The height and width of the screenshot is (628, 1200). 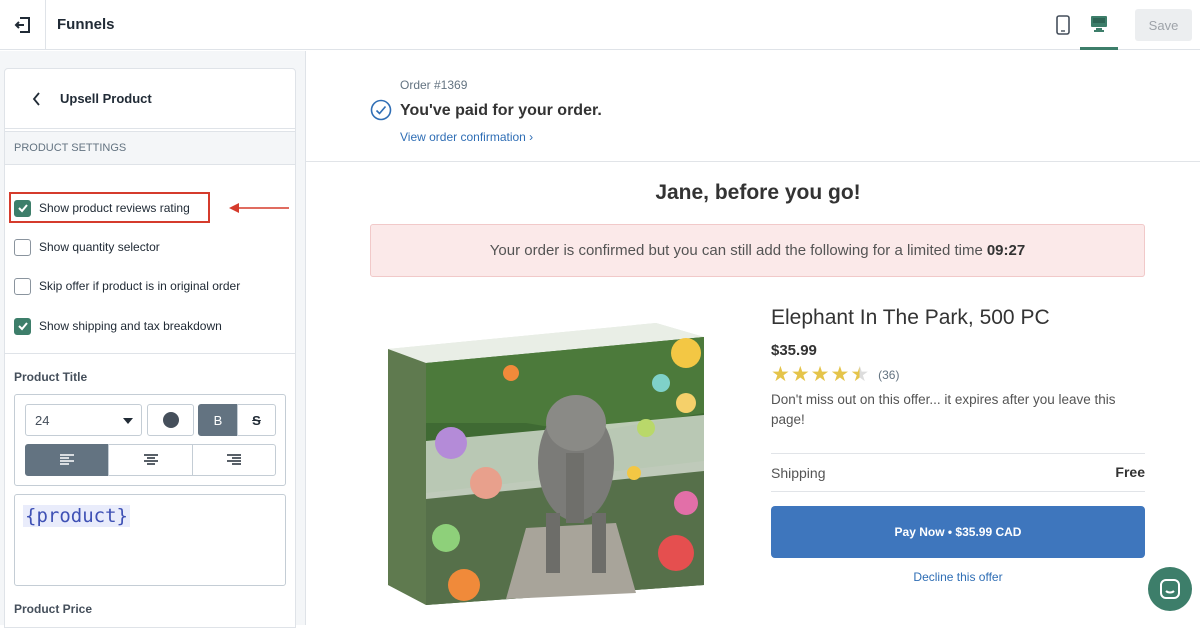 I want to click on review-count: (36), so click(x=889, y=375).